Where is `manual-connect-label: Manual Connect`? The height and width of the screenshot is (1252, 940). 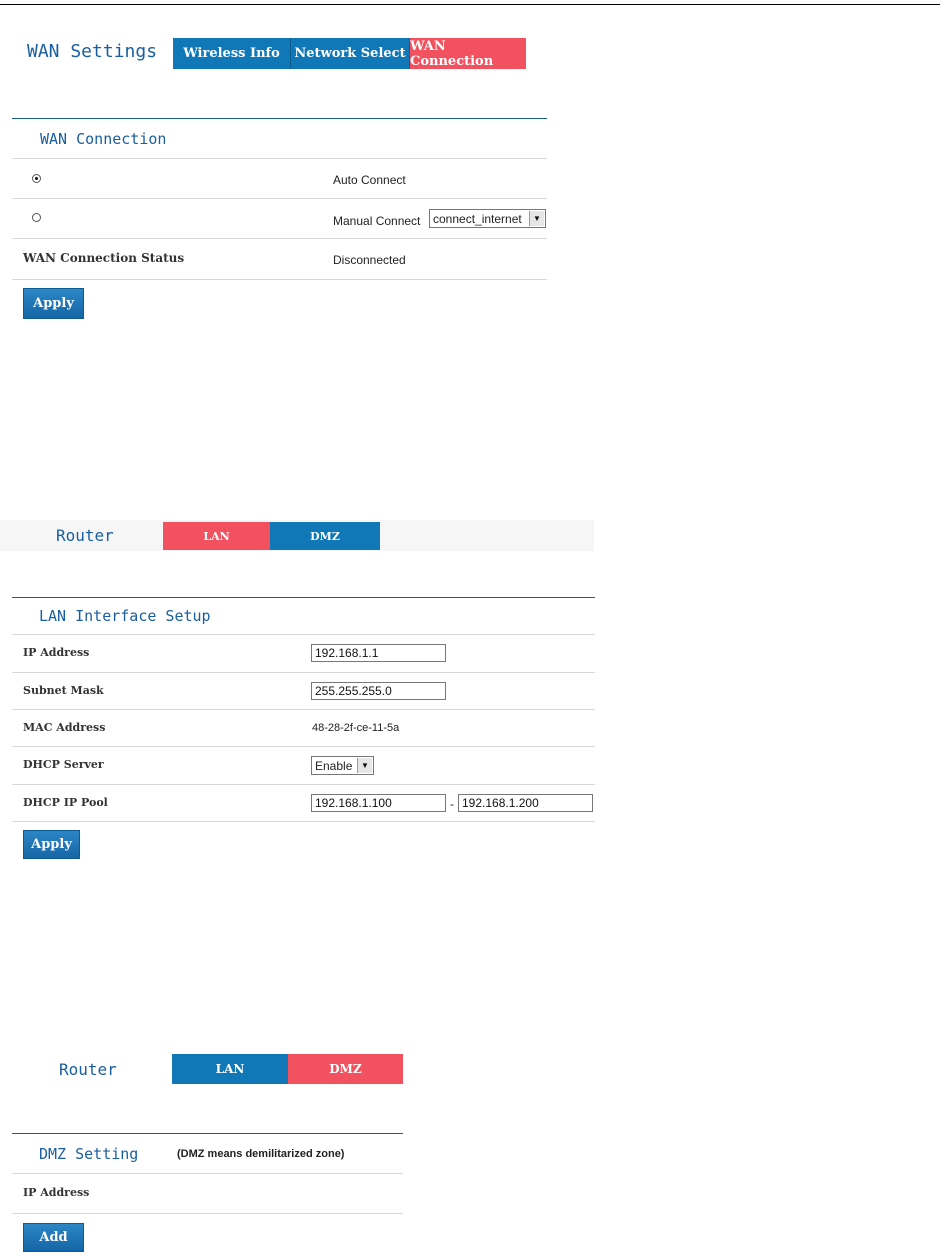 manual-connect-label: Manual Connect is located at coordinates (377, 221).